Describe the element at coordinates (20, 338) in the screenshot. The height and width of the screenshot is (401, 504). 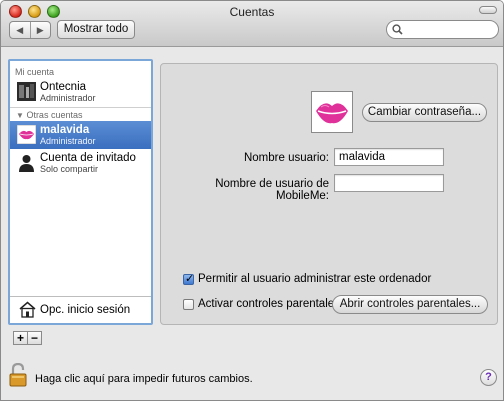
I see `add-account-button: +` at that location.